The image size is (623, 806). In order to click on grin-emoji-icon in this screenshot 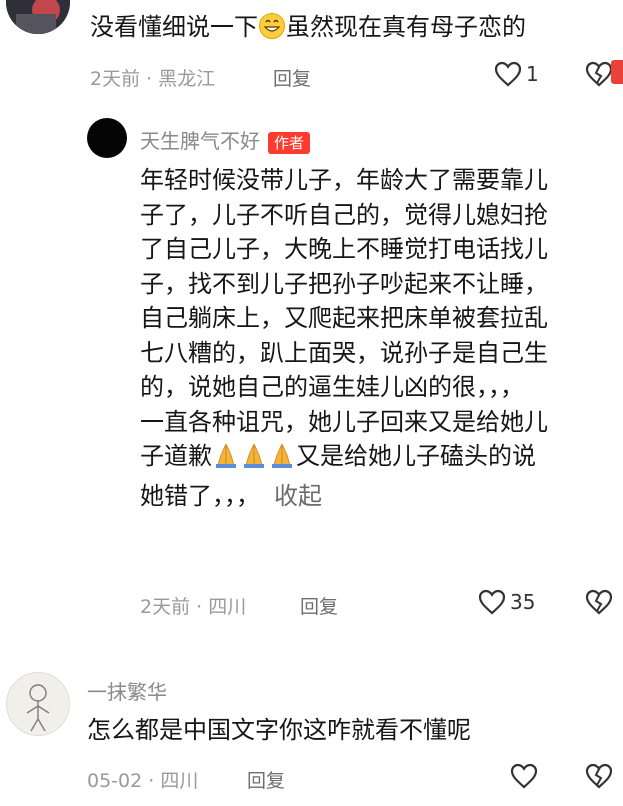, I will do `click(272, 31)`.